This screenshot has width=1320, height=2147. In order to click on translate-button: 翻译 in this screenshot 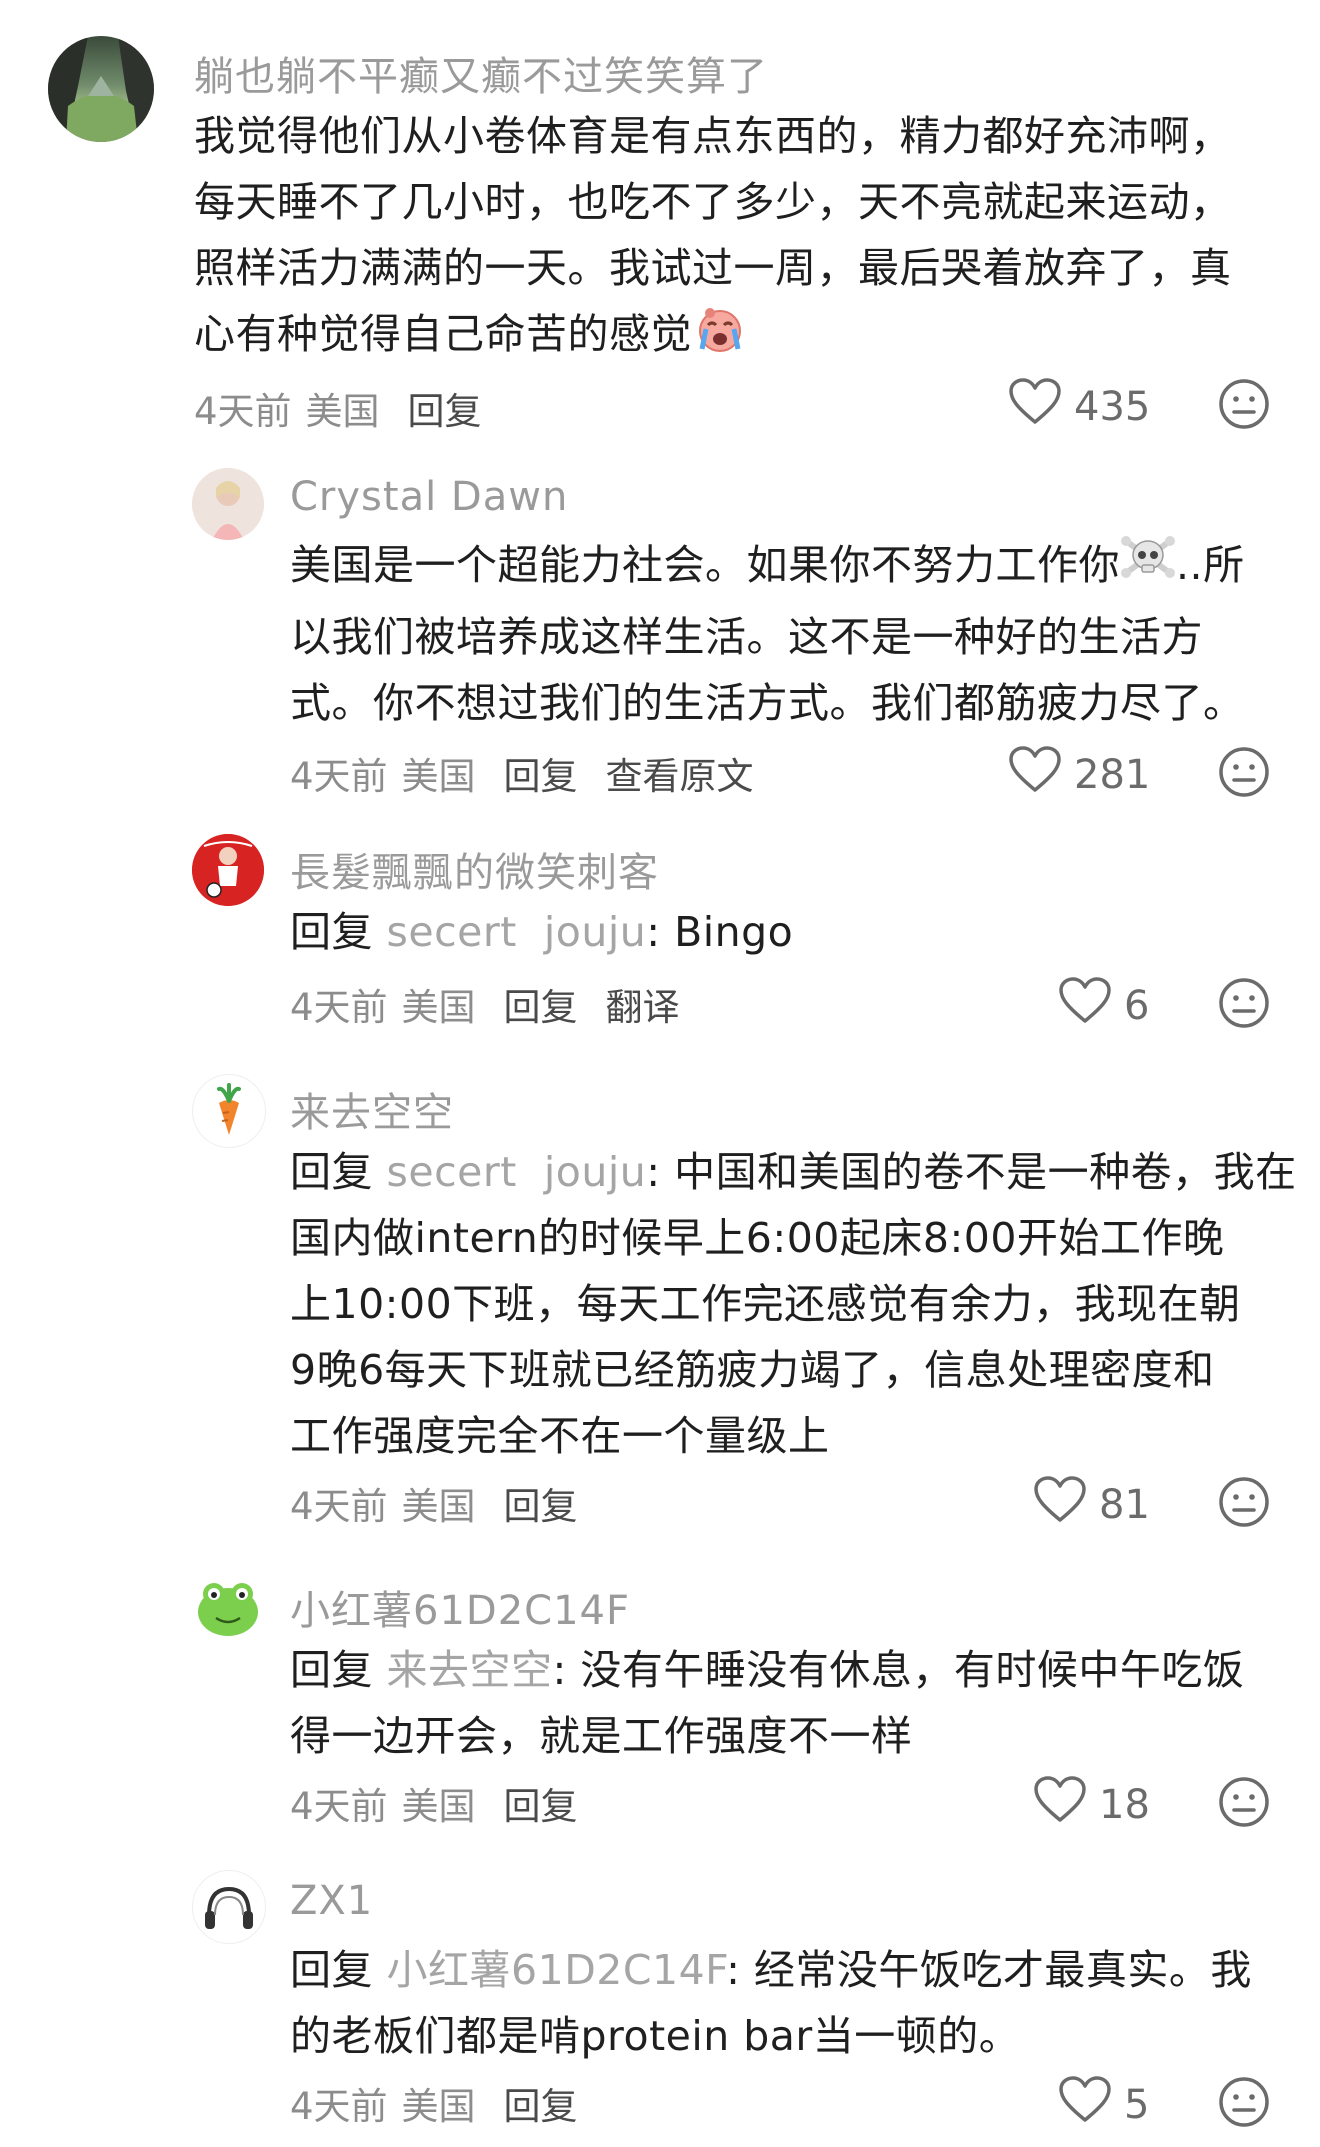, I will do `click(643, 1007)`.